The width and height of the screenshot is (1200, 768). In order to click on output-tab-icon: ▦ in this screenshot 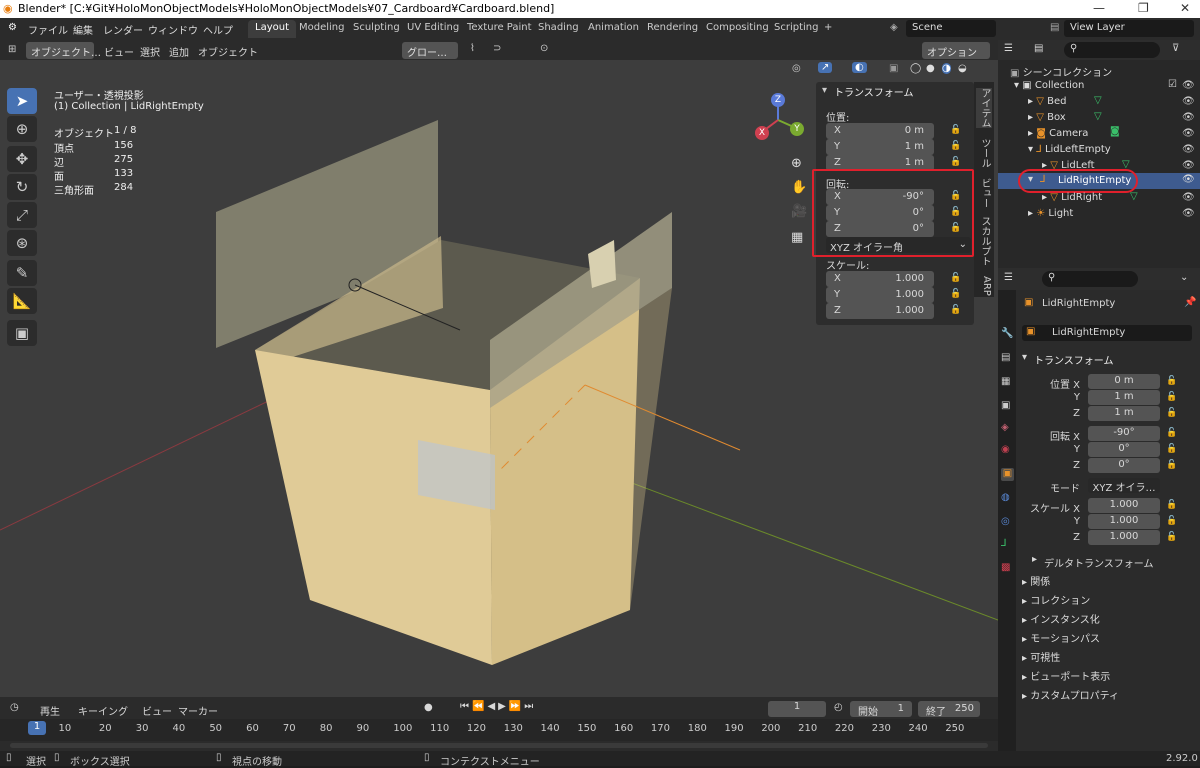, I will do `click(1007, 382)`.